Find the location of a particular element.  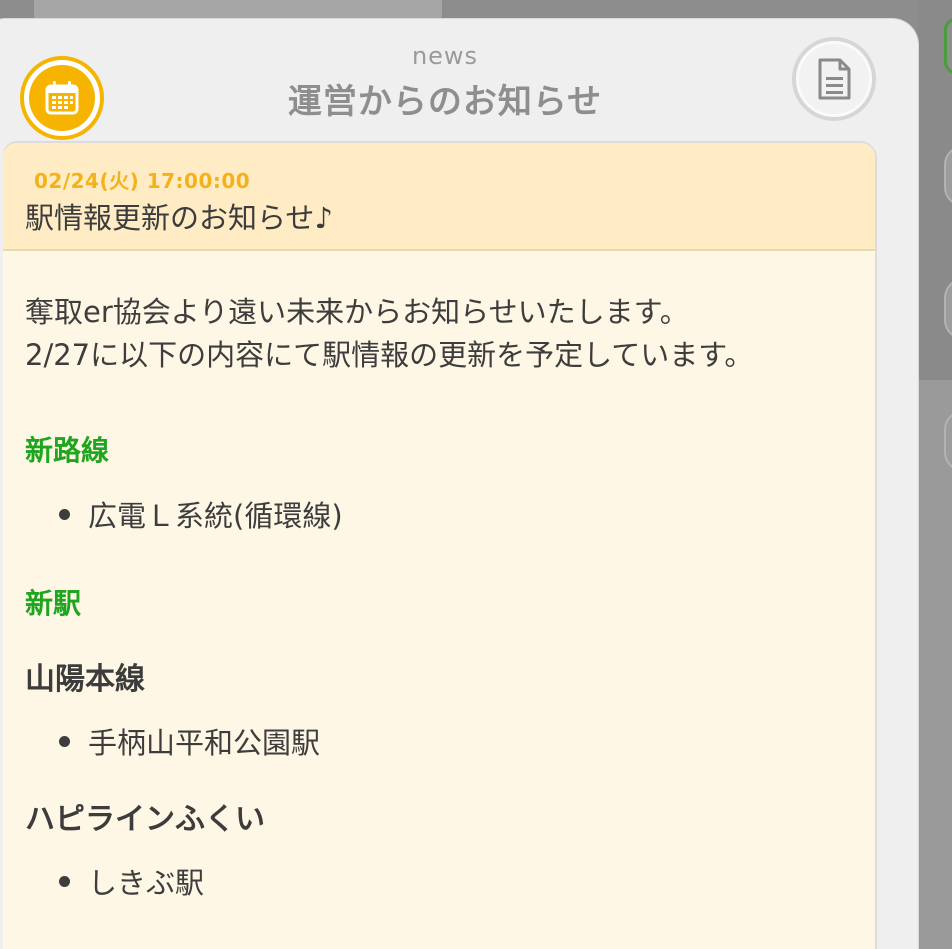

list-item-label: 広電Ｌ系統(循環線) is located at coordinates (215, 516).